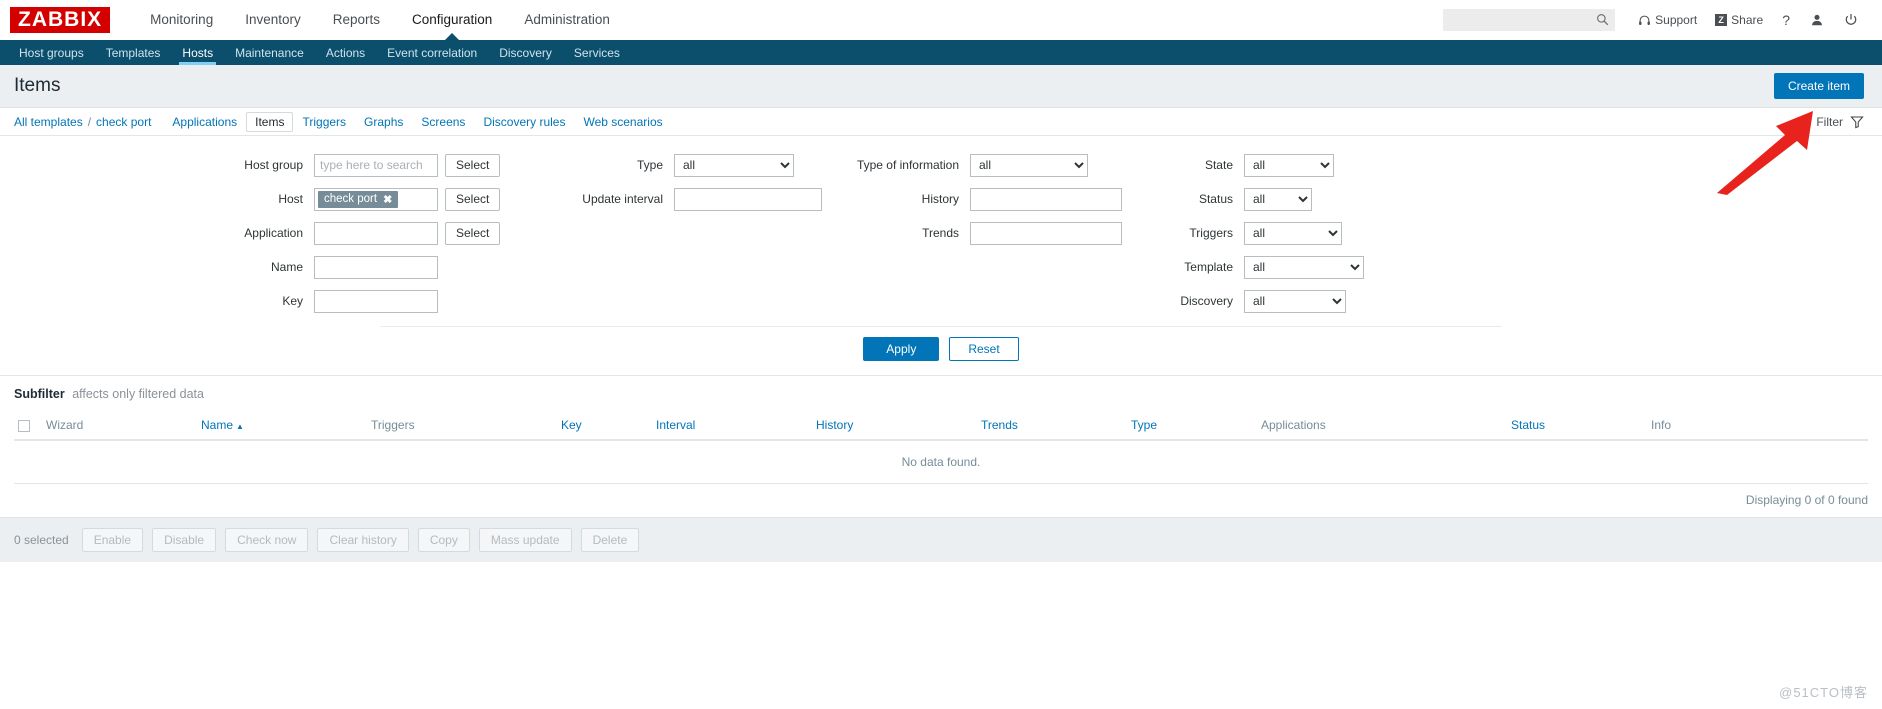  I want to click on host-group-select-button: Select, so click(473, 165).